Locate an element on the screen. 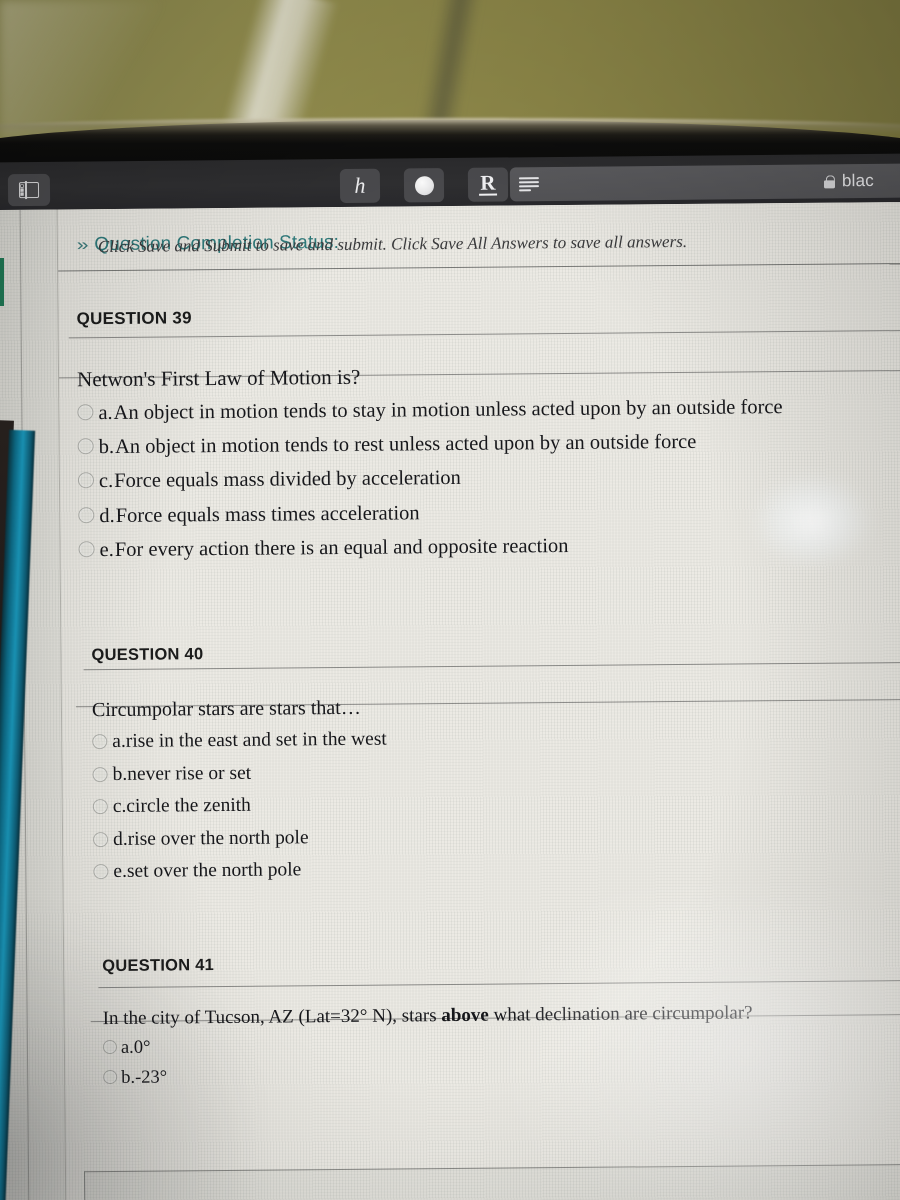 This screenshot has width=900, height=1200. chevron-down-icon: » is located at coordinates (82, 245).